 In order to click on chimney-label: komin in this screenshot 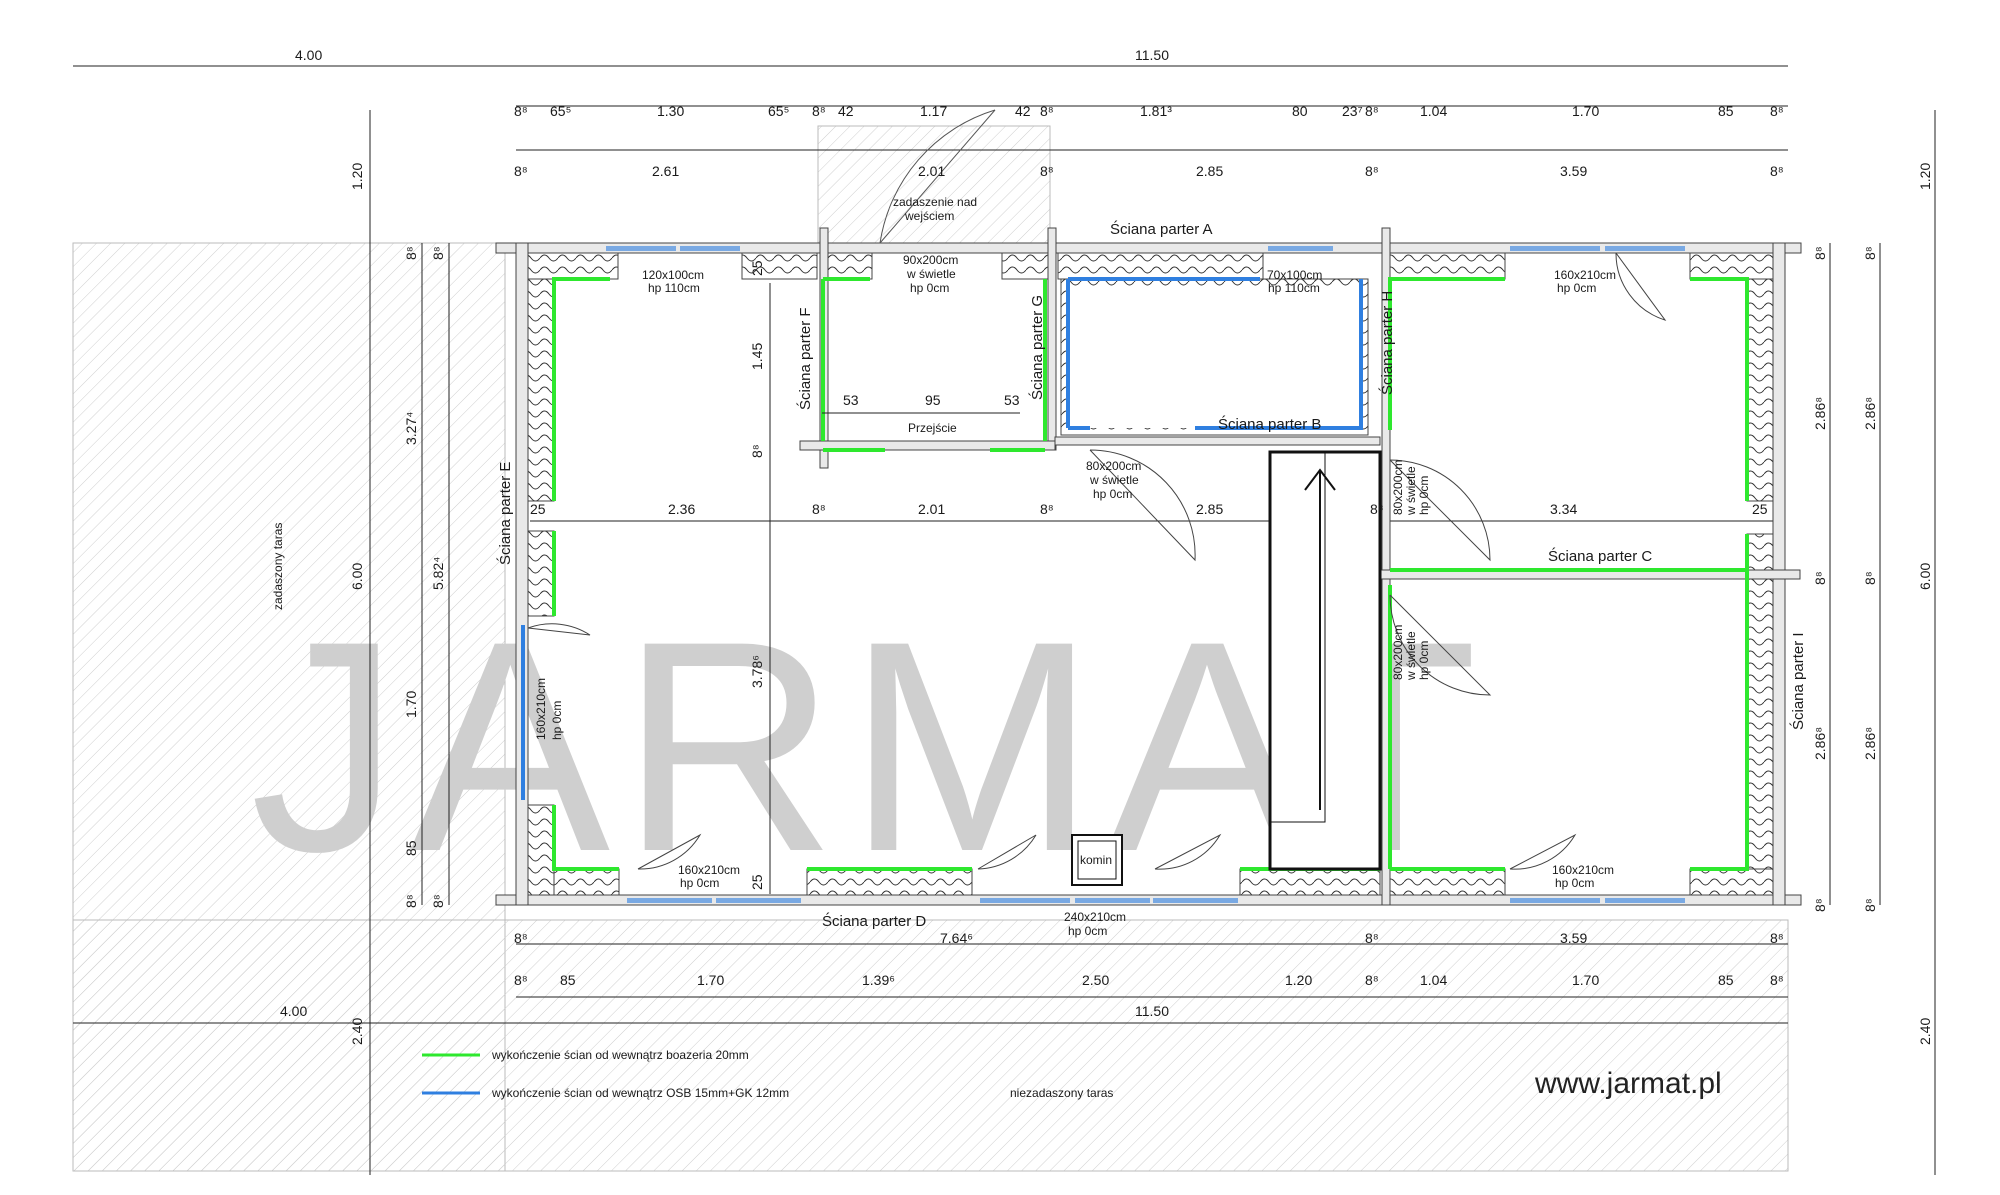, I will do `click(1096, 860)`.